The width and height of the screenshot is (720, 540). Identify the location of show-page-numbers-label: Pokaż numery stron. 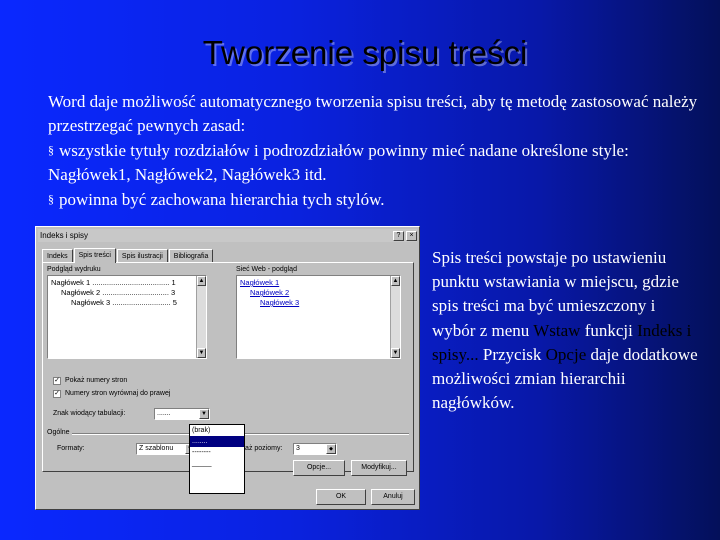
(96, 380).